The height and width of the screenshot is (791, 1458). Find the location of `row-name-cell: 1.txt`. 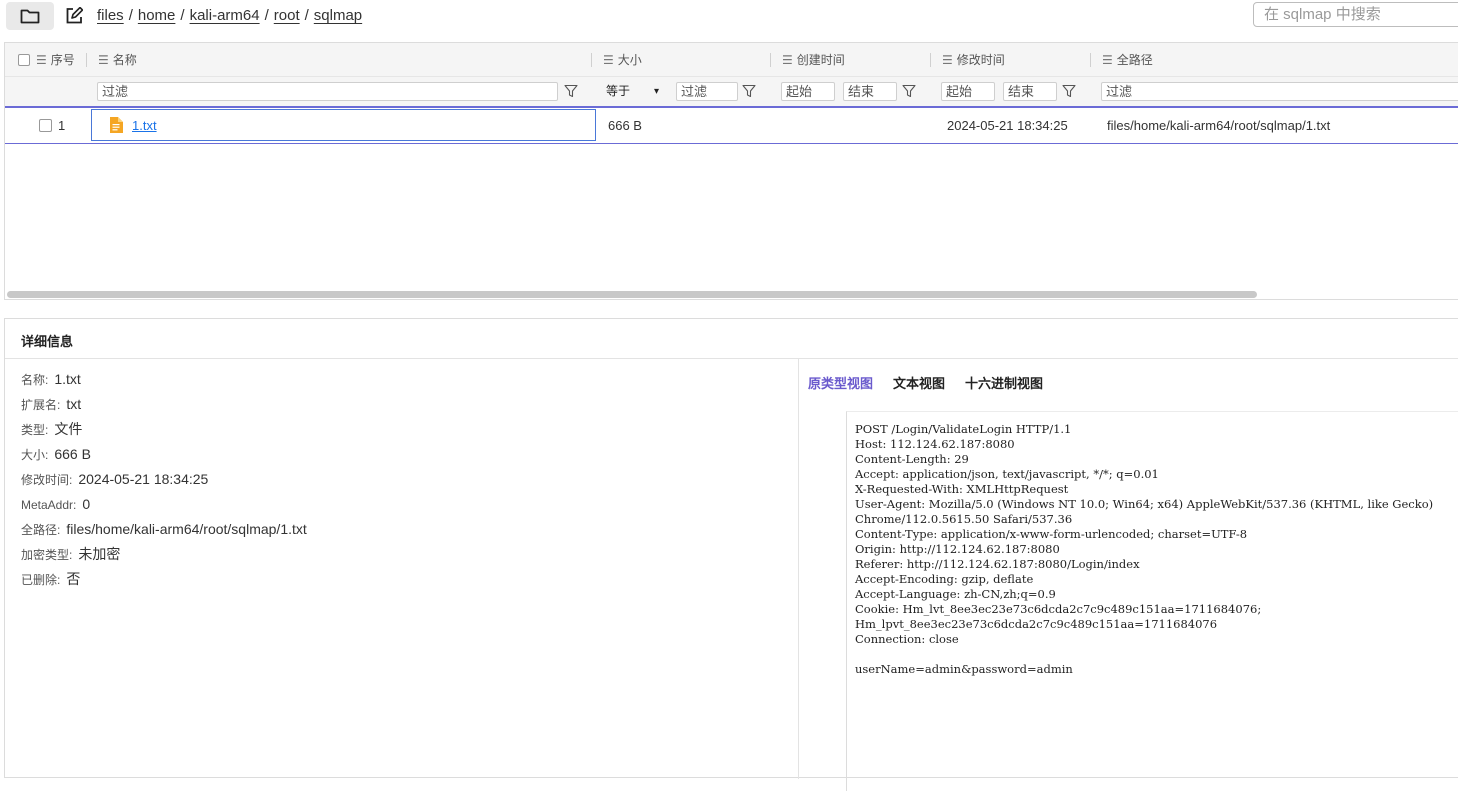

row-name-cell: 1.txt is located at coordinates (343, 125).